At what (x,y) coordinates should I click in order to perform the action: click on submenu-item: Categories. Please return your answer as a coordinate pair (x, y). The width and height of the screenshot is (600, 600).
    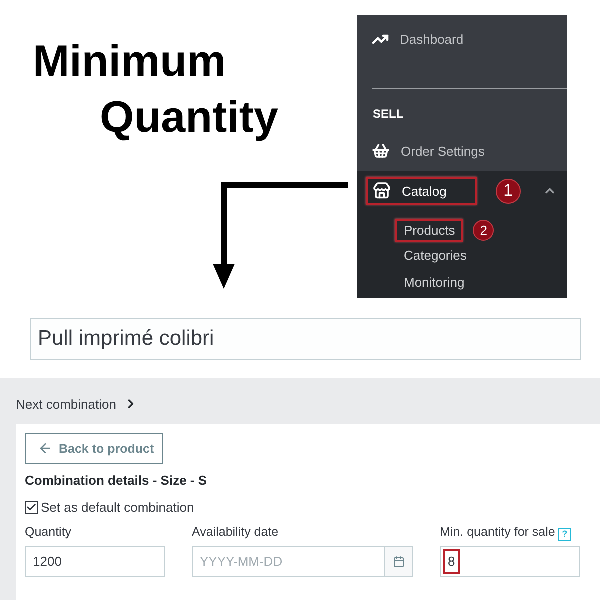
    Looking at the image, I should click on (435, 255).